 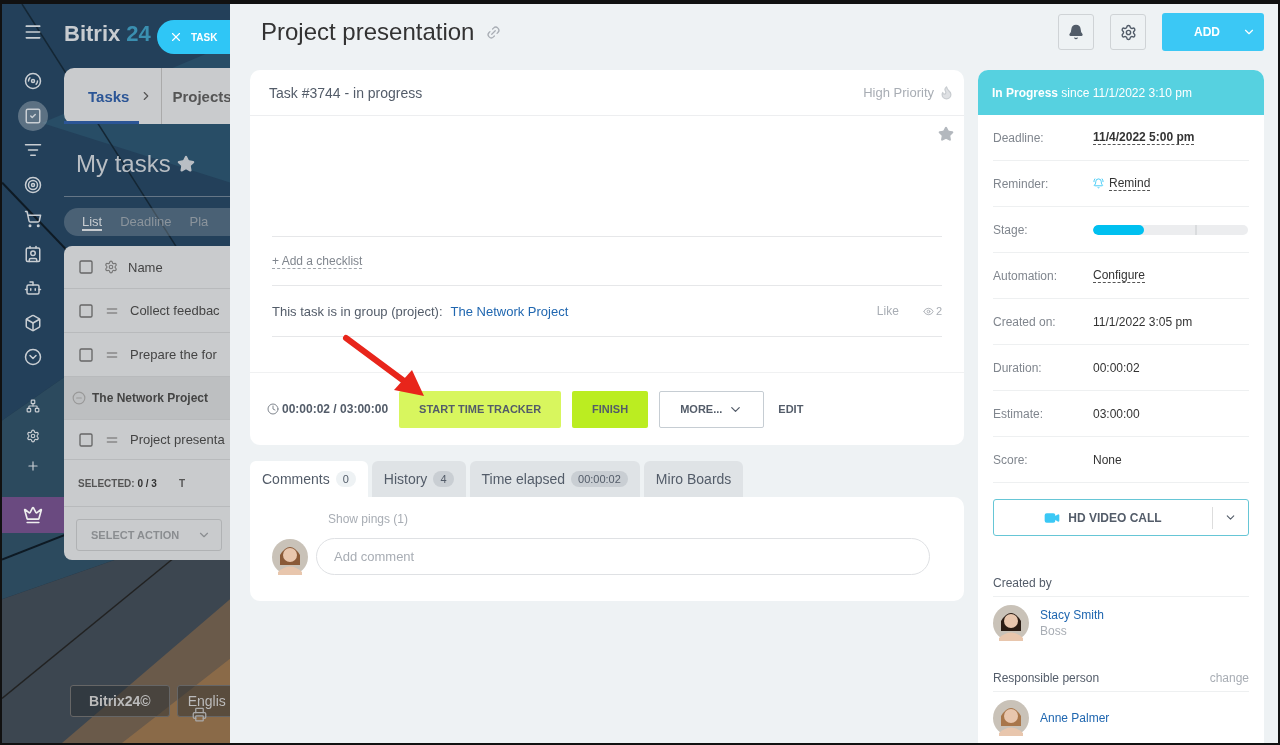 I want to click on field-label: Score:, so click(x=1011, y=459).